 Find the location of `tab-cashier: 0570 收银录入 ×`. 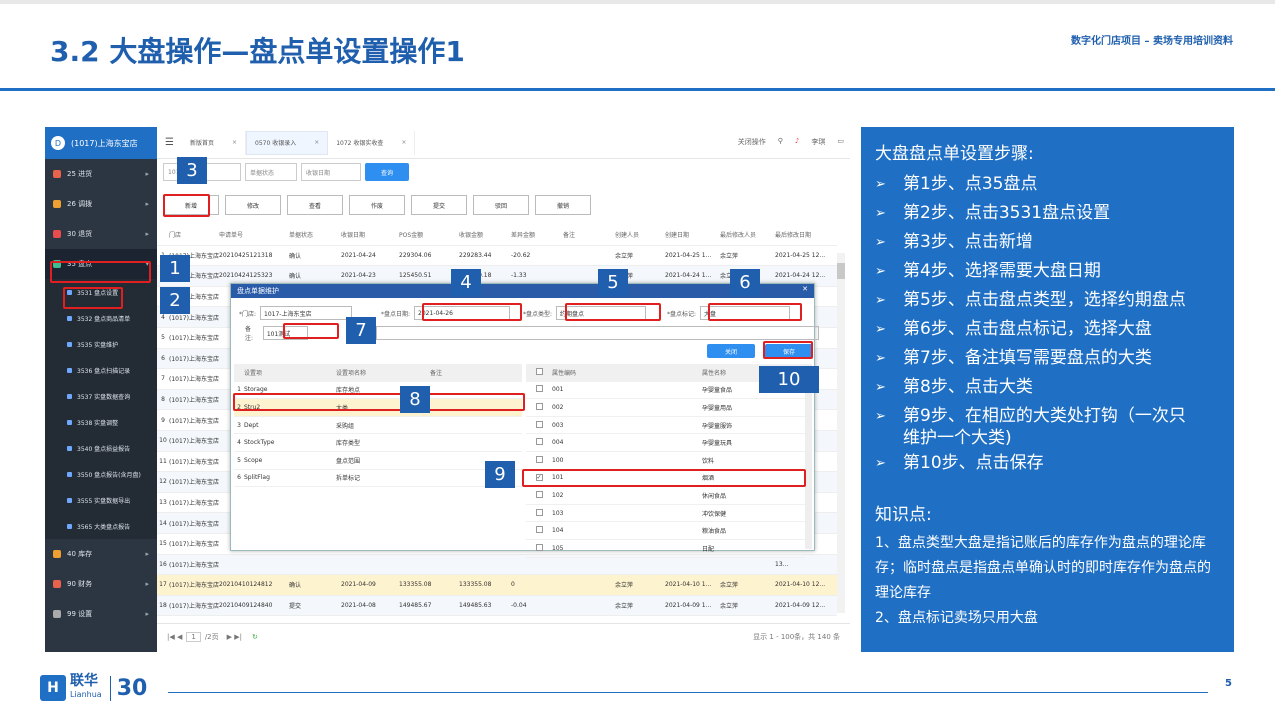

tab-cashier: 0570 收银录入 × is located at coordinates (287, 142).